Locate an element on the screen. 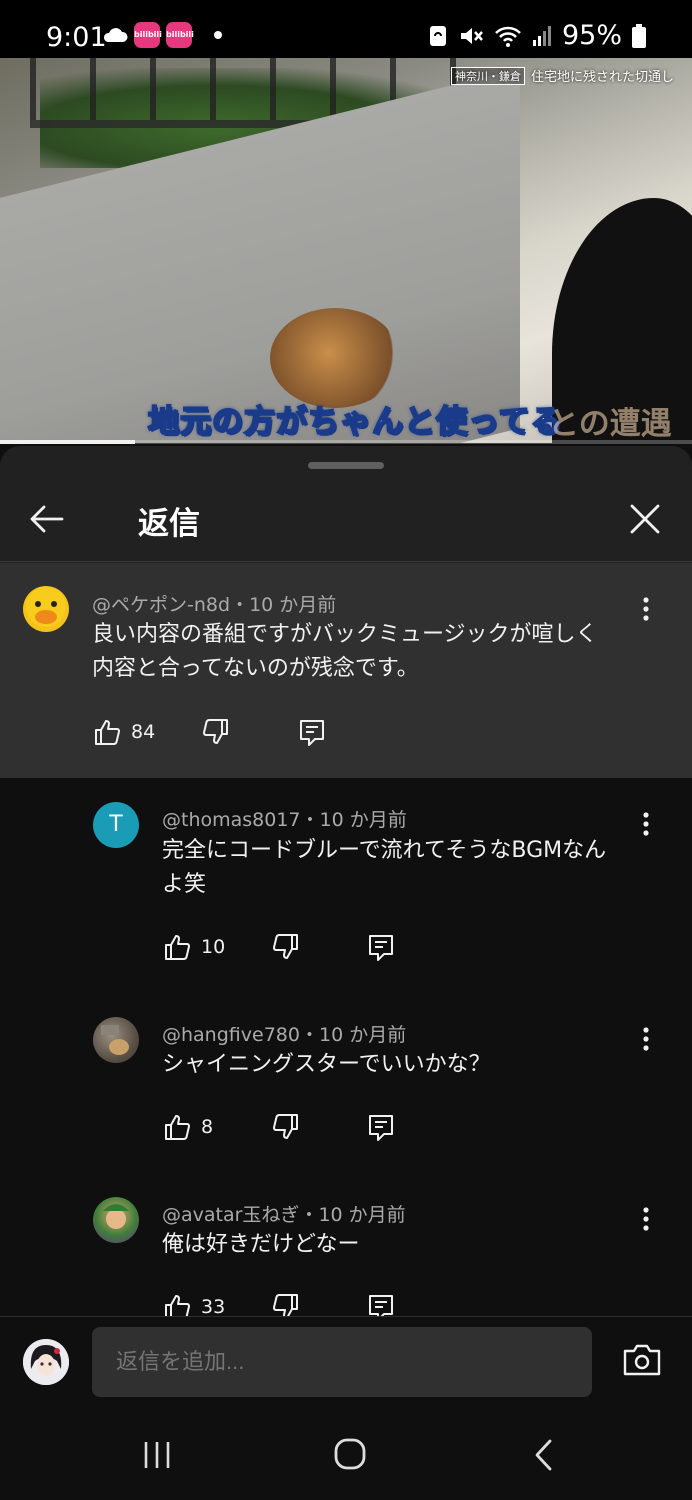 The height and width of the screenshot is (1500, 692). comment-meta: @ペケポン-n8d・10 か月前 is located at coordinates (214, 603).